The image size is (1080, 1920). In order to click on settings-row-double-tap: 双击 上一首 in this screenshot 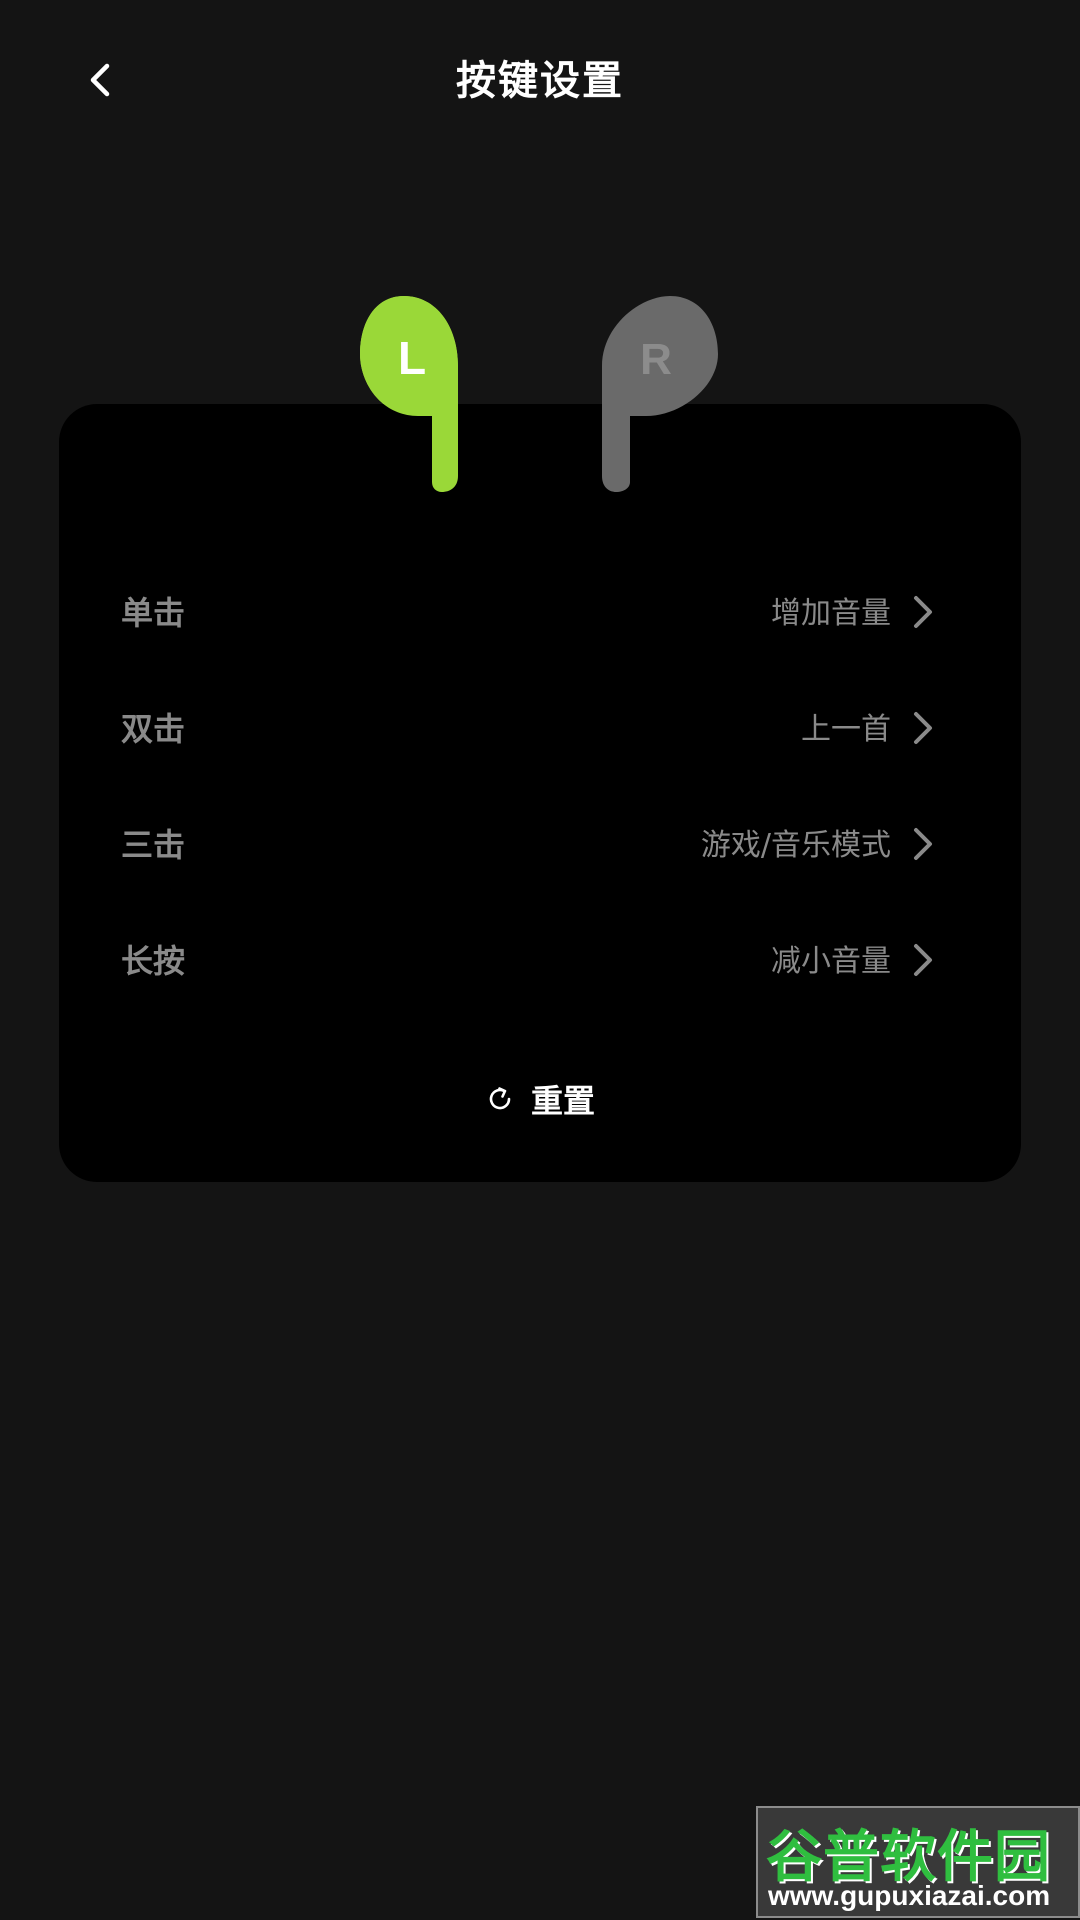, I will do `click(540, 726)`.